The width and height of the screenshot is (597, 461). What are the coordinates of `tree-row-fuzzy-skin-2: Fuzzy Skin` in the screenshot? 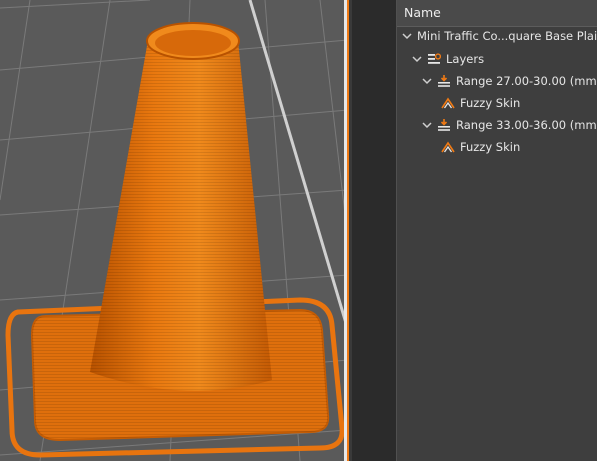 It's located at (480, 147).